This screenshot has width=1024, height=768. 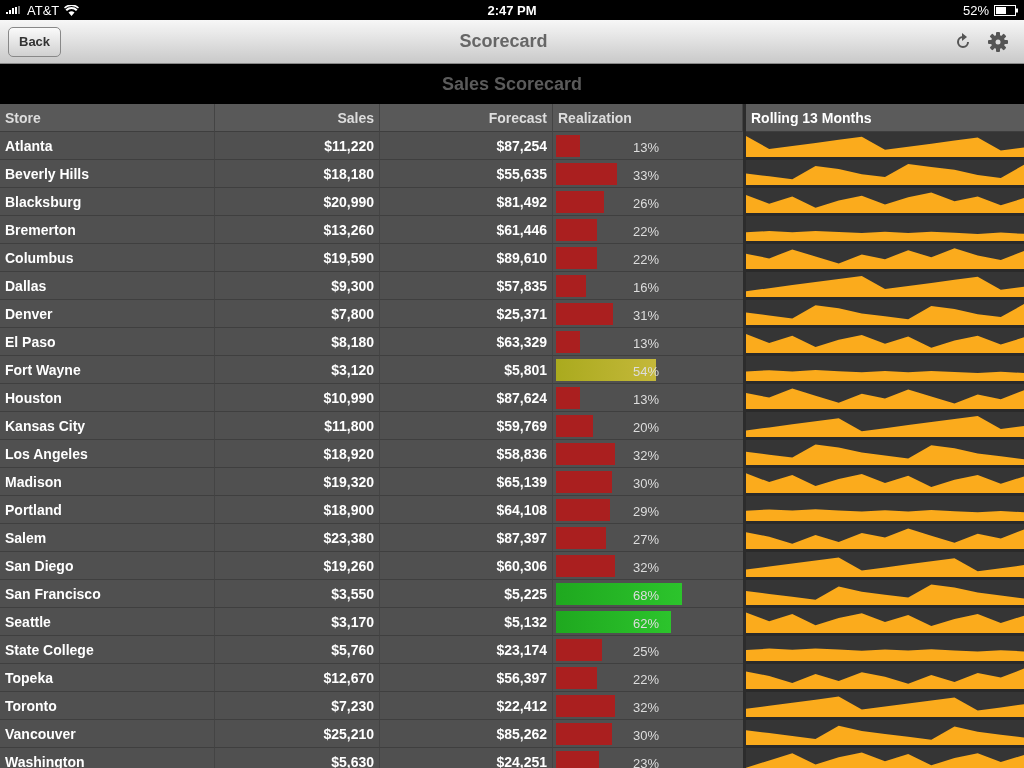 I want to click on store-cell: Denver, so click(x=107, y=314).